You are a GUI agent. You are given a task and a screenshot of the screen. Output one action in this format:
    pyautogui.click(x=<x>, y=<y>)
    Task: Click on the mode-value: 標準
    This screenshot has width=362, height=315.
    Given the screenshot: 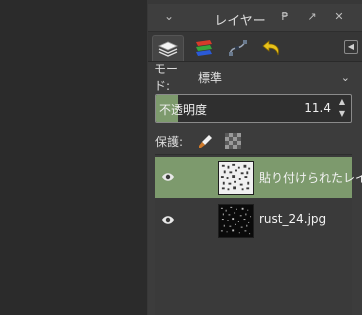 What is the action you would take?
    pyautogui.click(x=210, y=77)
    